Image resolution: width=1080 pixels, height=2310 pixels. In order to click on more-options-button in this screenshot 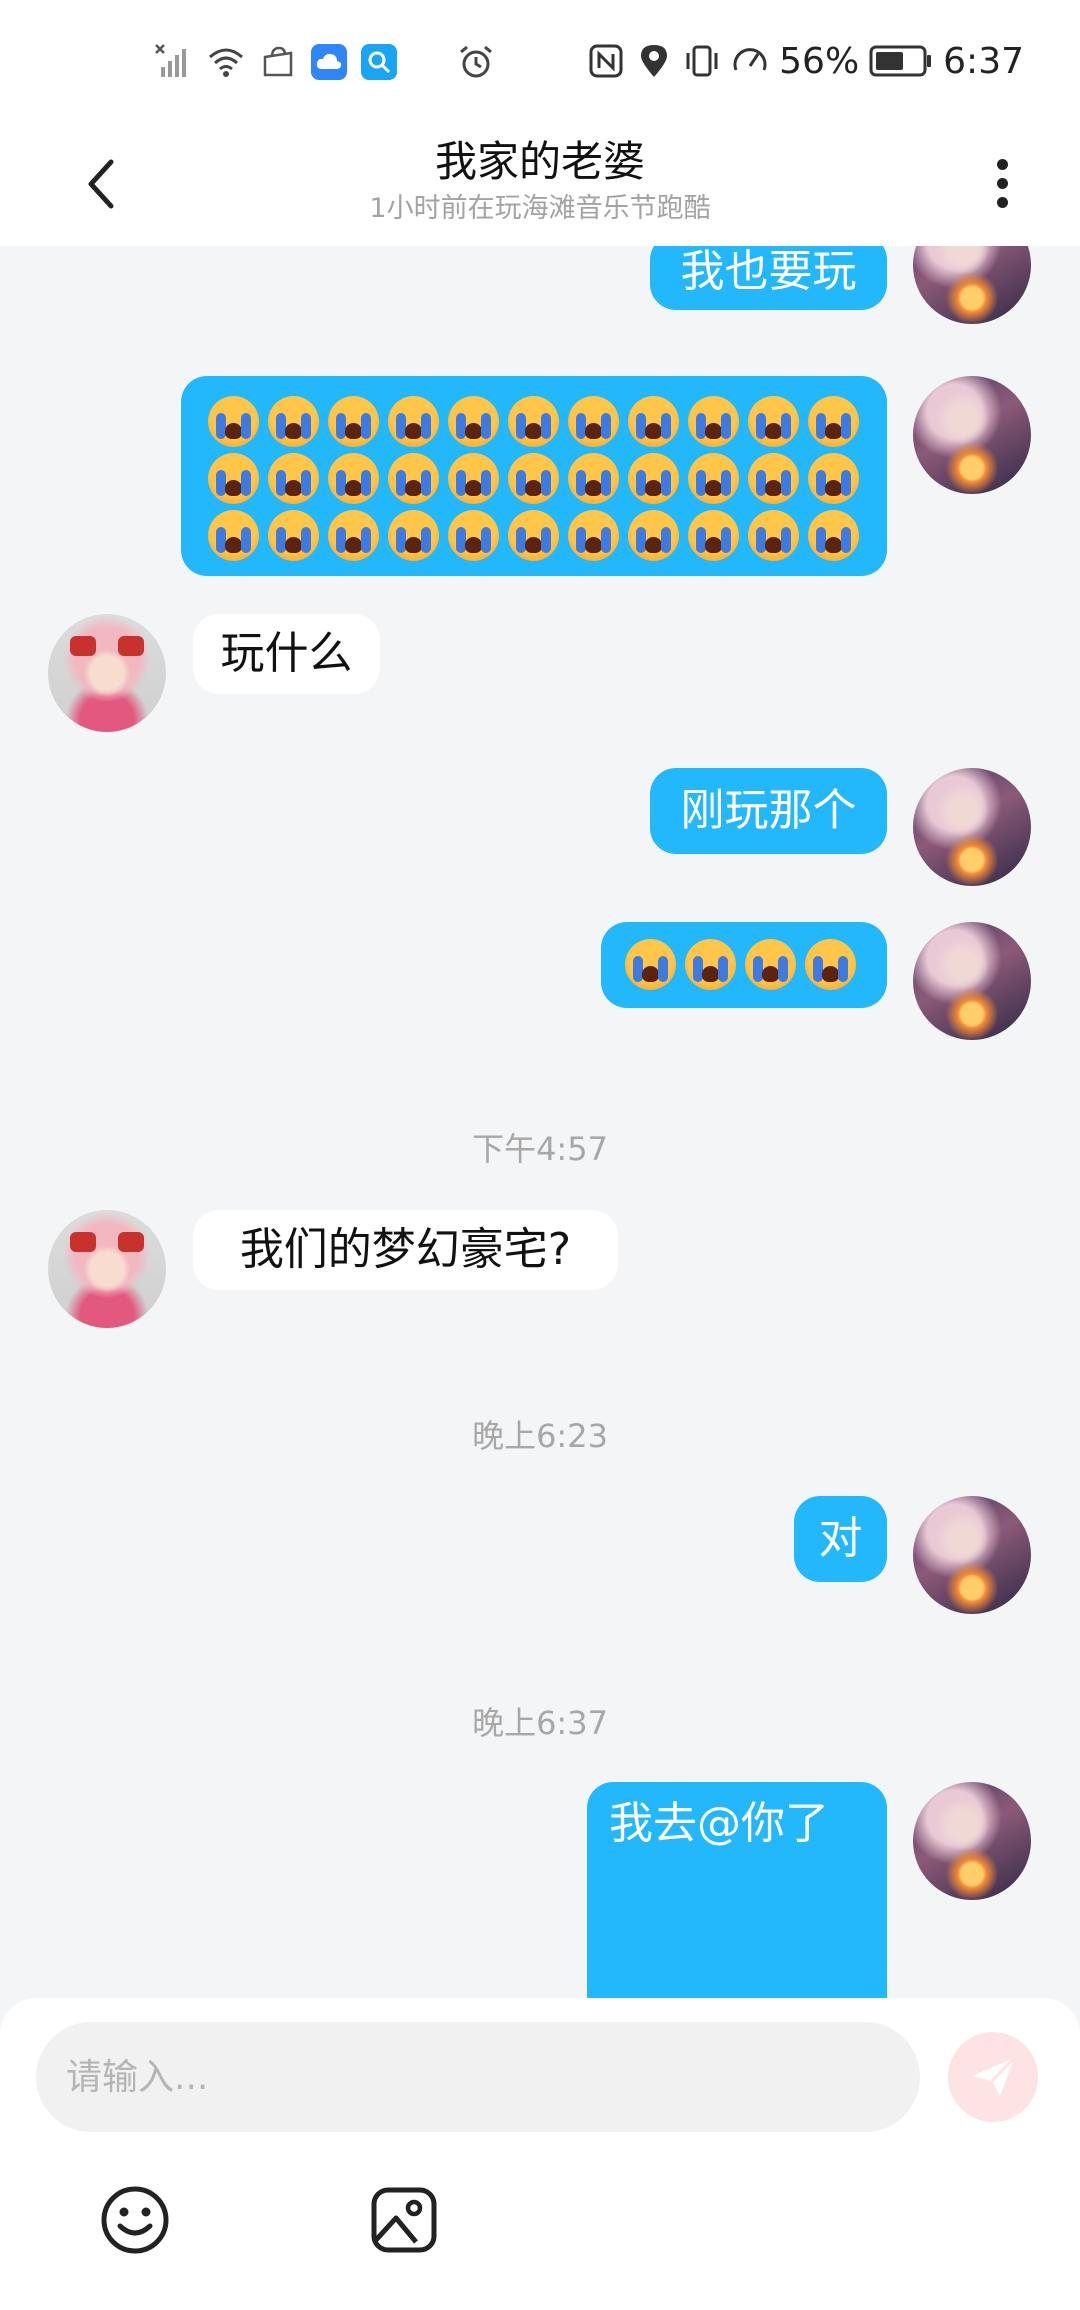, I will do `click(1002, 183)`.